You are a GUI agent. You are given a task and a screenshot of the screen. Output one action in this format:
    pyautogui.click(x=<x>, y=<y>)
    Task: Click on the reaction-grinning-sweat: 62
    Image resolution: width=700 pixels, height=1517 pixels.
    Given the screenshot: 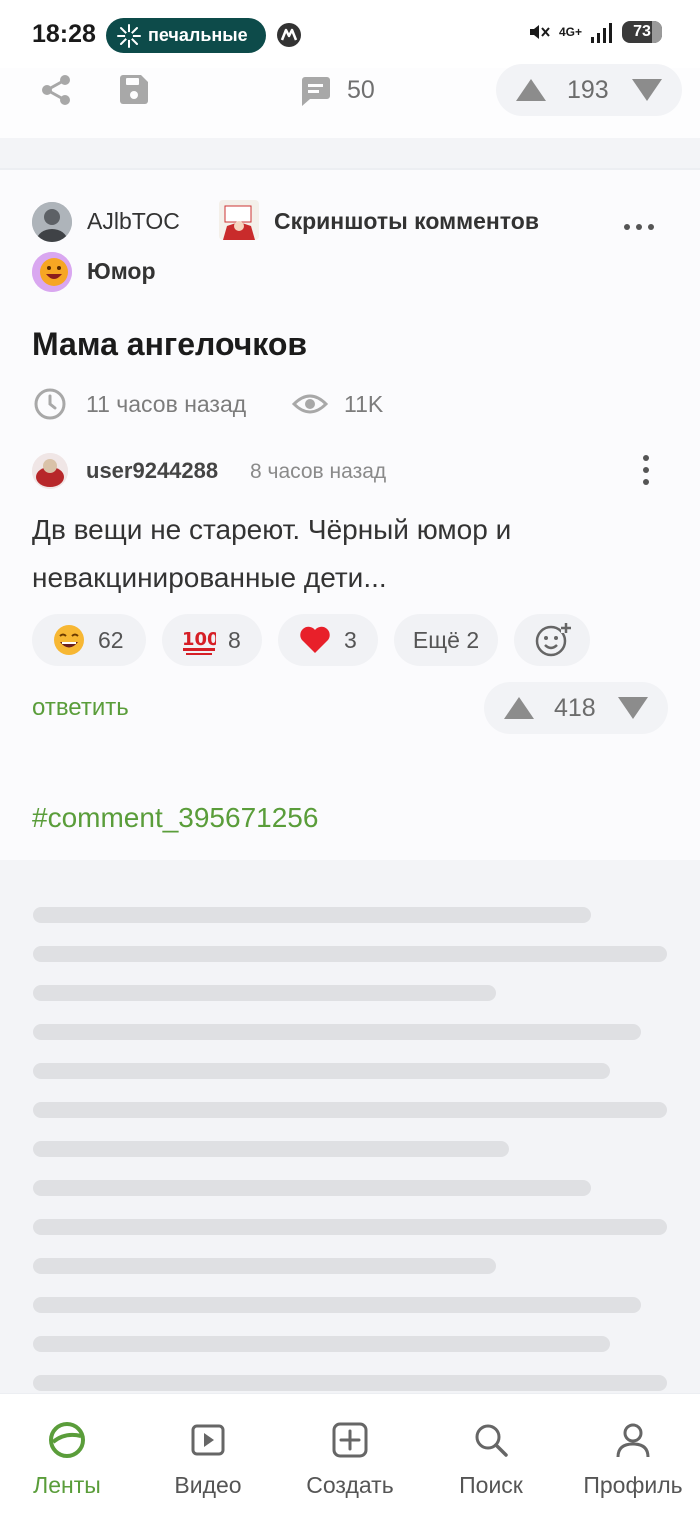 What is the action you would take?
    pyautogui.click(x=89, y=640)
    